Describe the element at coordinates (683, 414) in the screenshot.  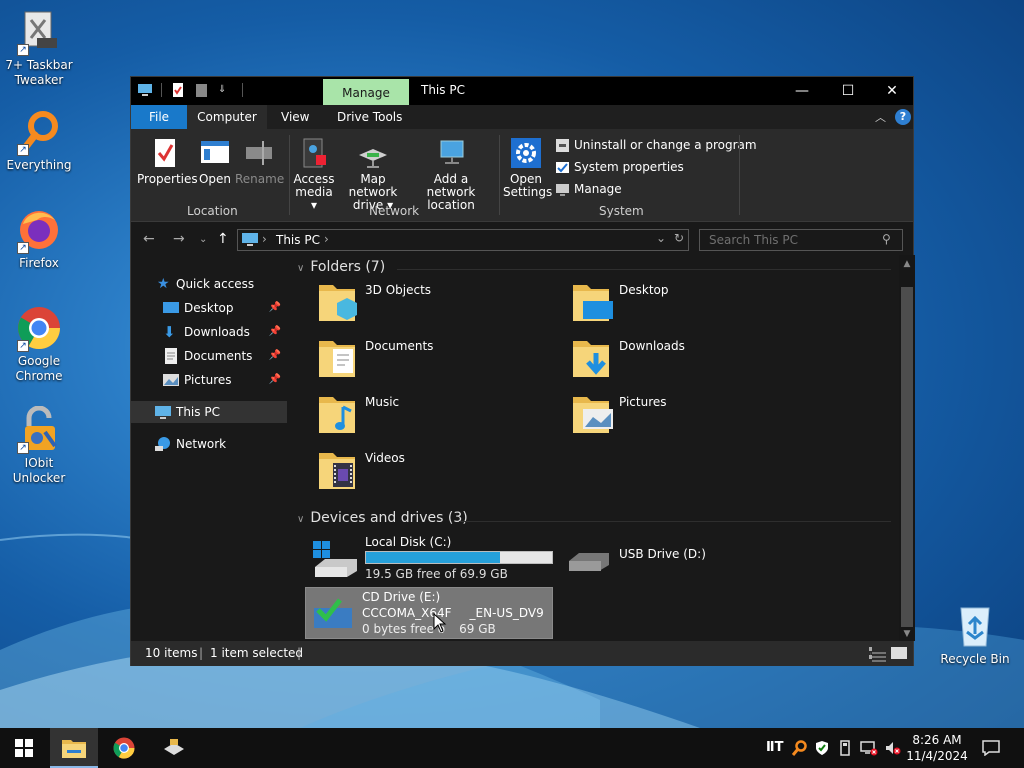
I see `folder-pictures: Pictures` at that location.